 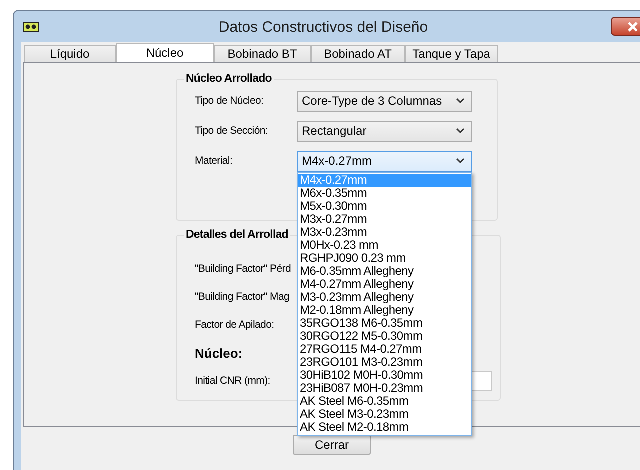 What do you see at coordinates (384, 271) in the screenshot?
I see `dropdown-option: M6-0.35mm Allegheny` at bounding box center [384, 271].